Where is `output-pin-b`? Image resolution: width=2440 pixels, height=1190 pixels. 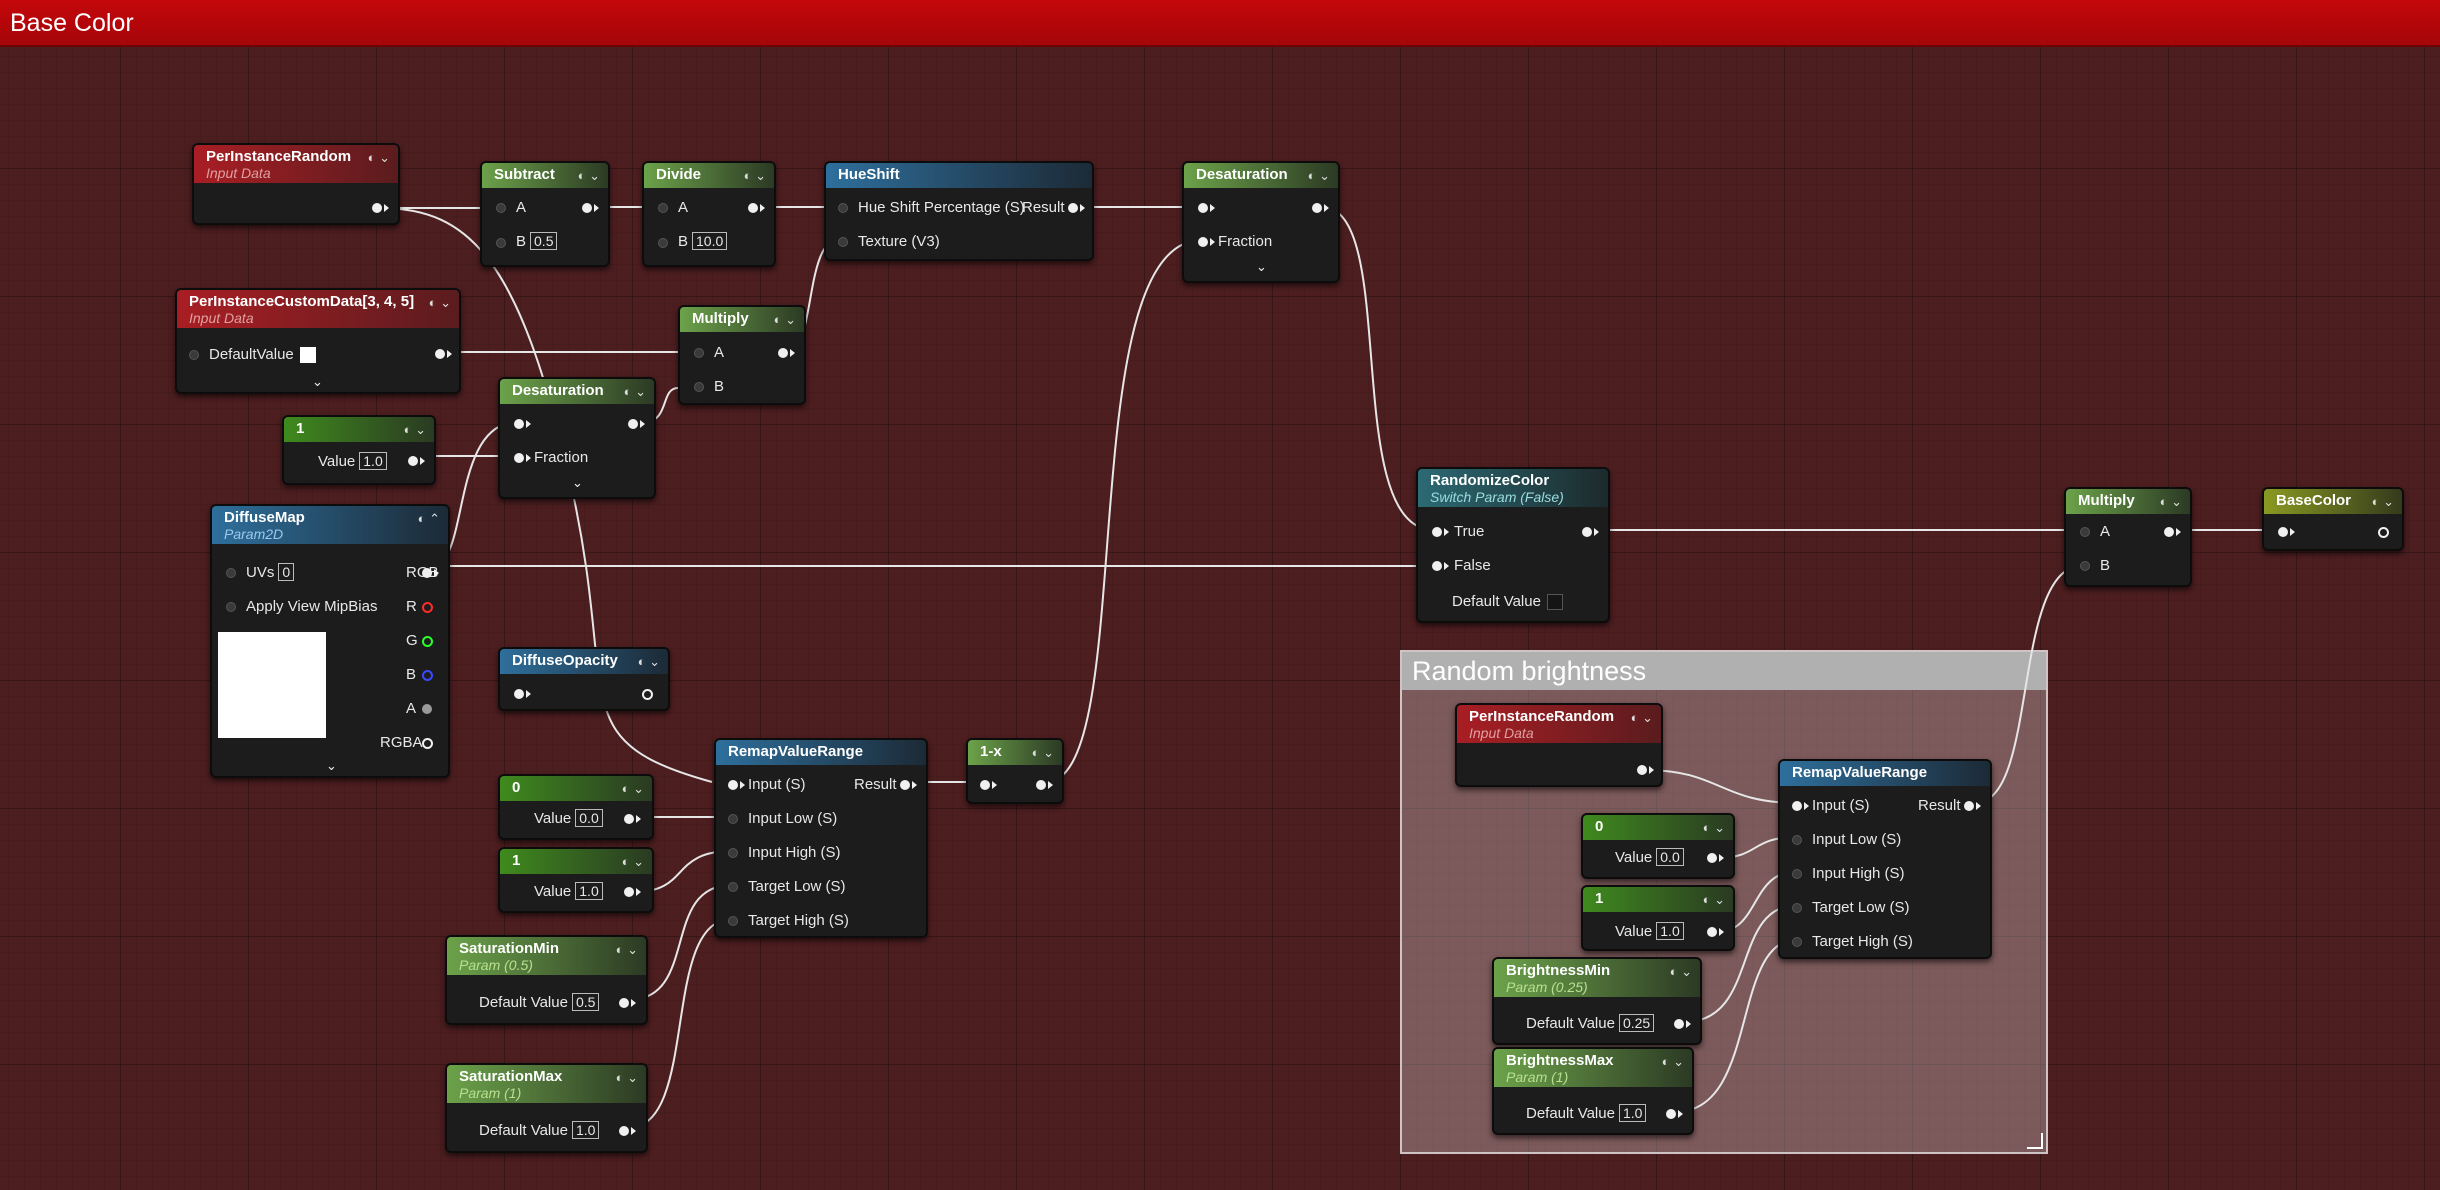 output-pin-b is located at coordinates (427, 675).